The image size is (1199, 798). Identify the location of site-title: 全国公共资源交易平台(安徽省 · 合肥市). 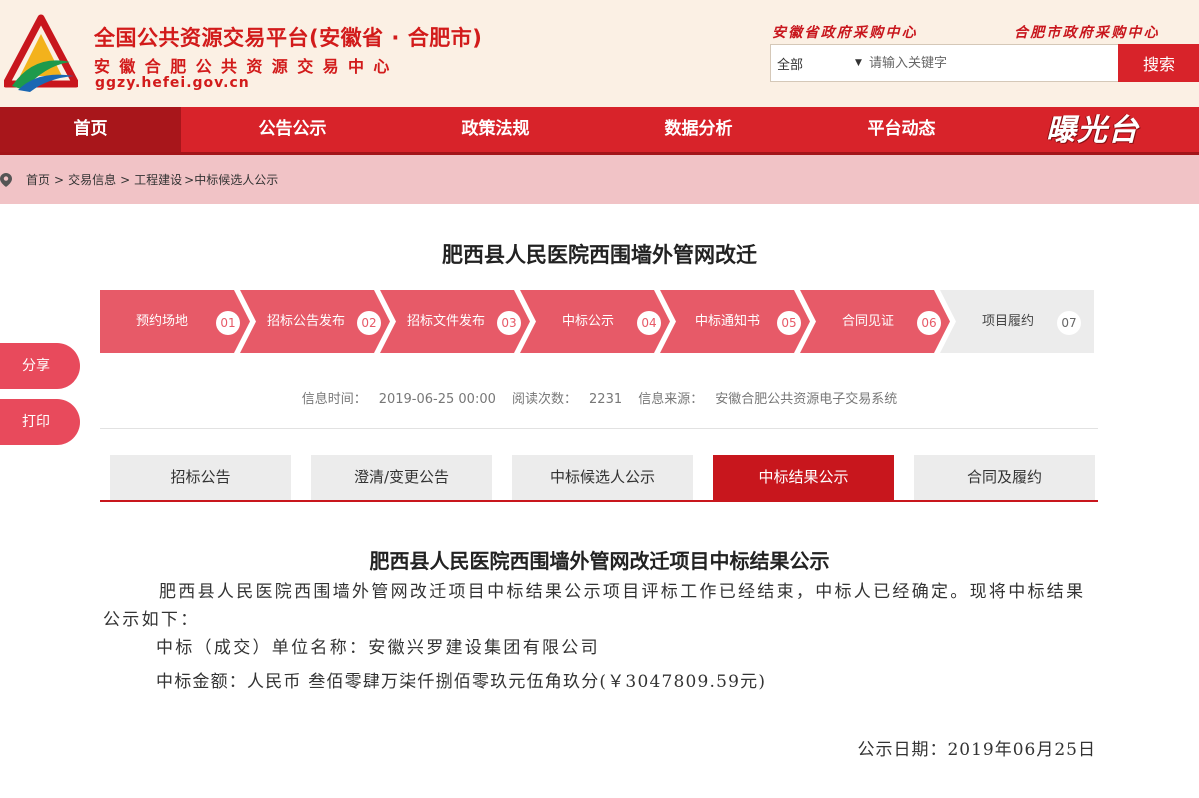
(288, 38).